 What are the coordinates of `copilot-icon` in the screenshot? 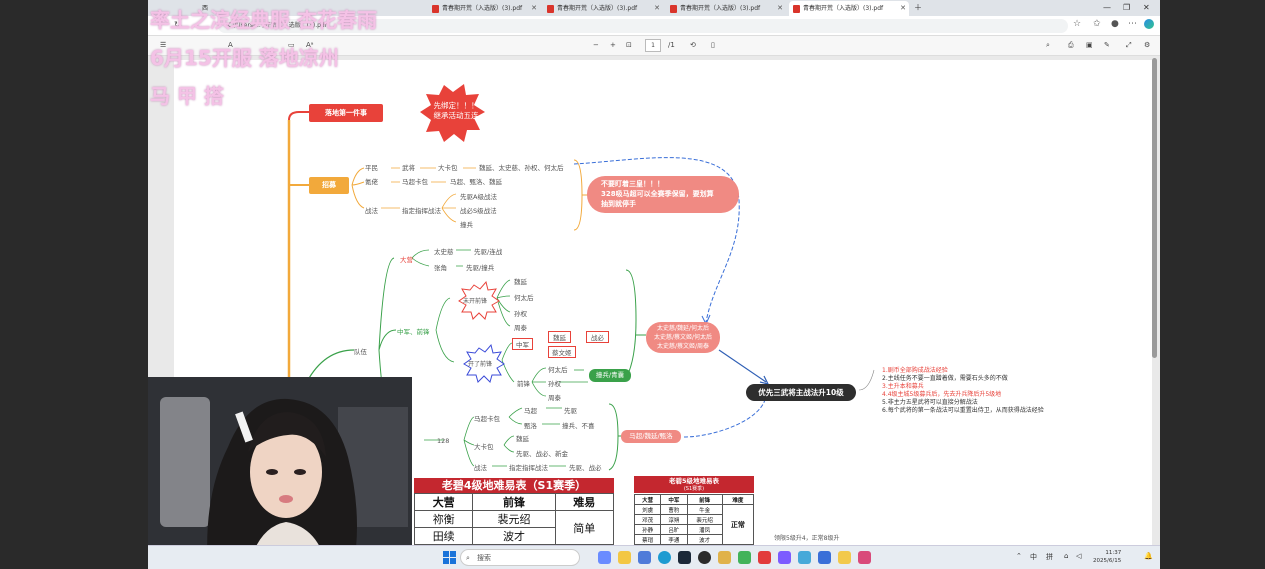 It's located at (1149, 24).